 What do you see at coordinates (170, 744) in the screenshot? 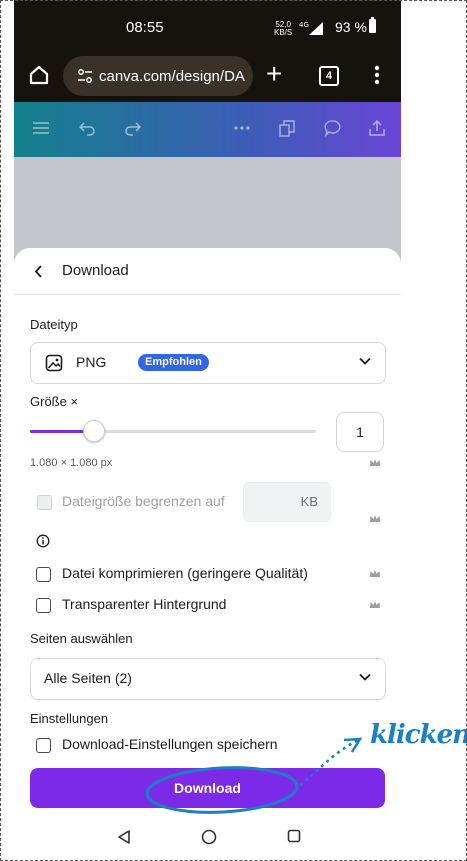
I see `save-settings-label: Download-Einstellungen speichern` at bounding box center [170, 744].